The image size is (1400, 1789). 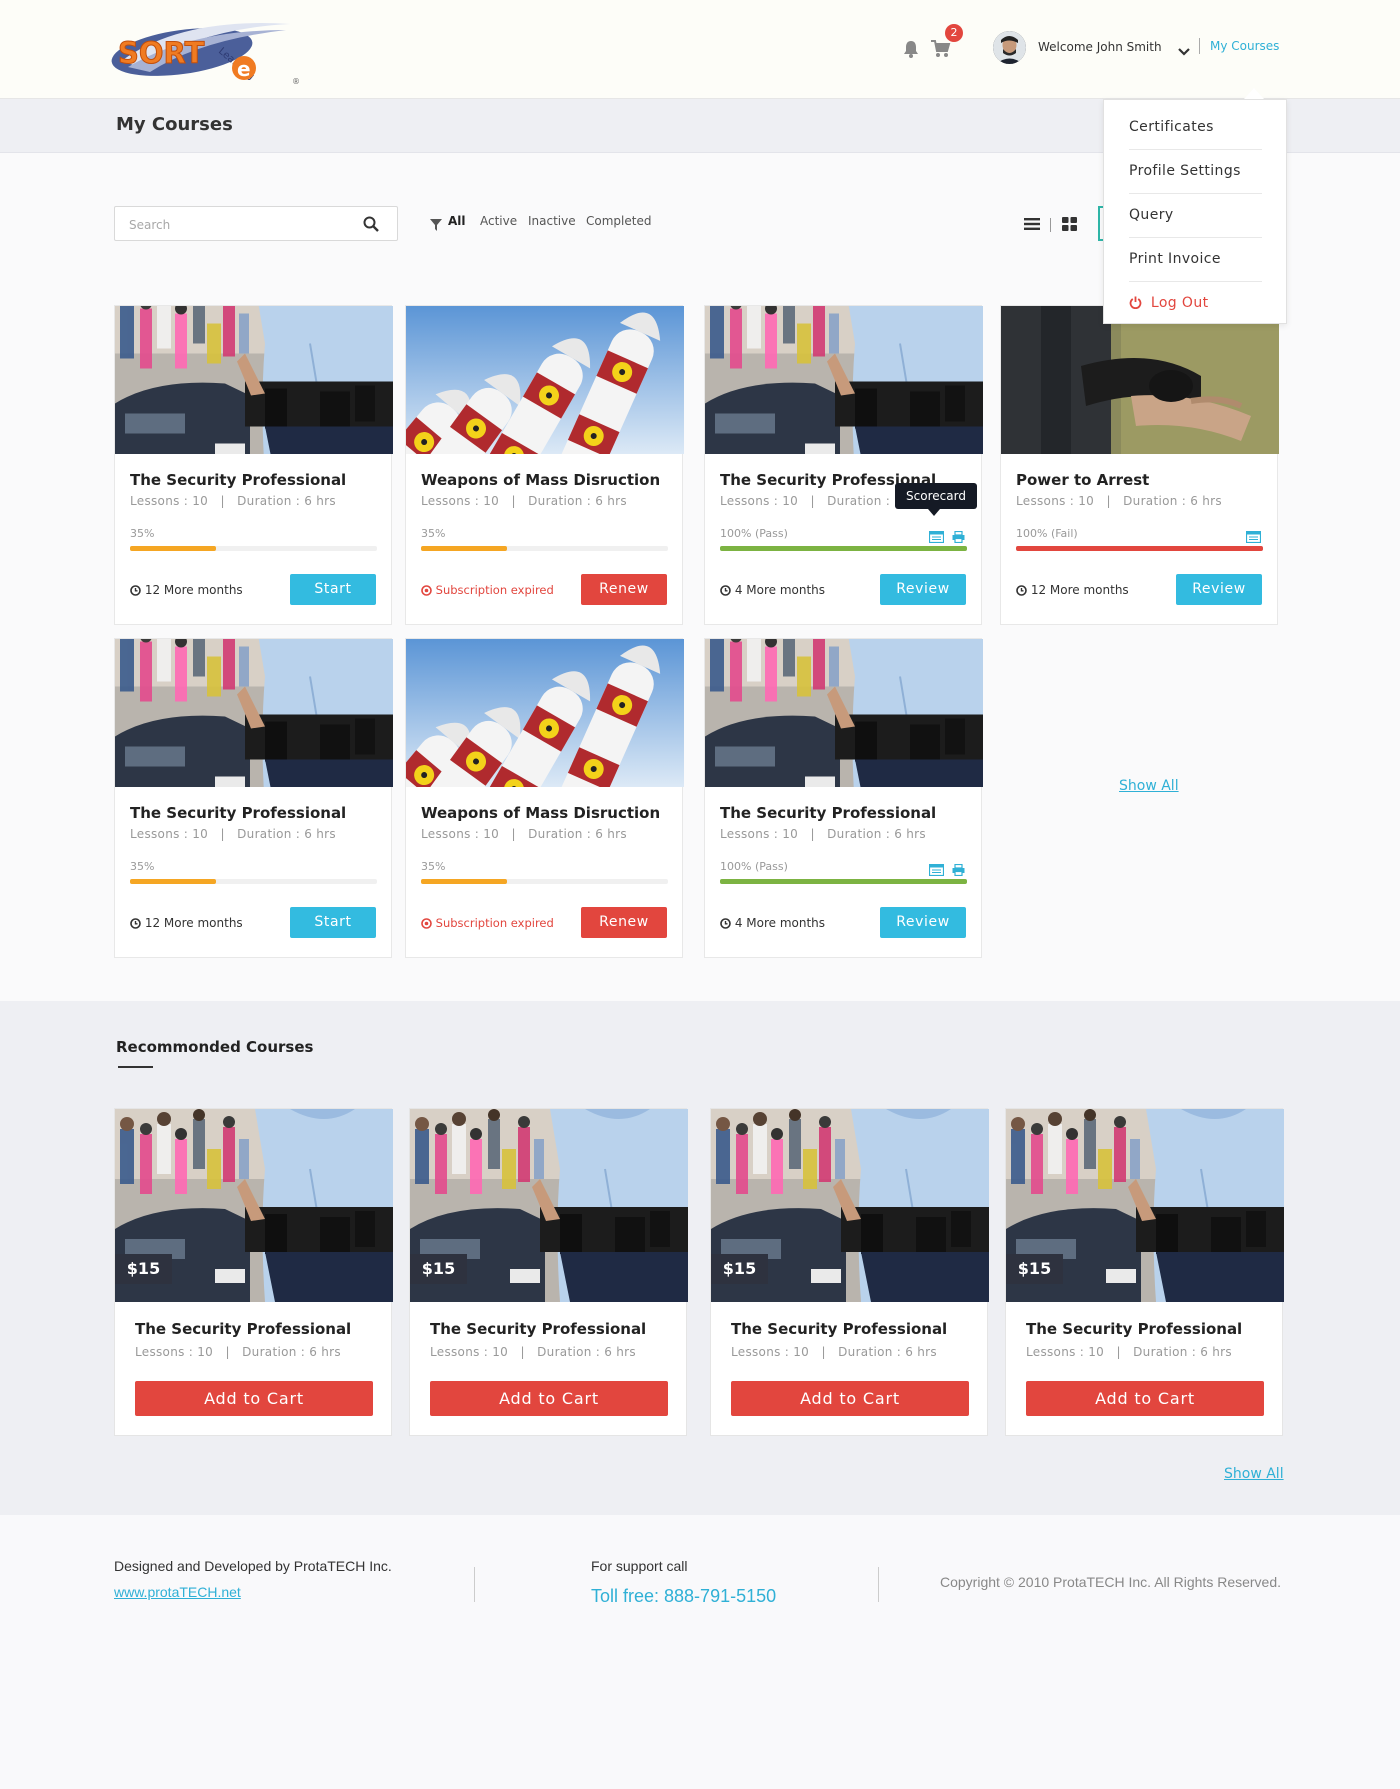 What do you see at coordinates (371, 224) in the screenshot?
I see `search-icon` at bounding box center [371, 224].